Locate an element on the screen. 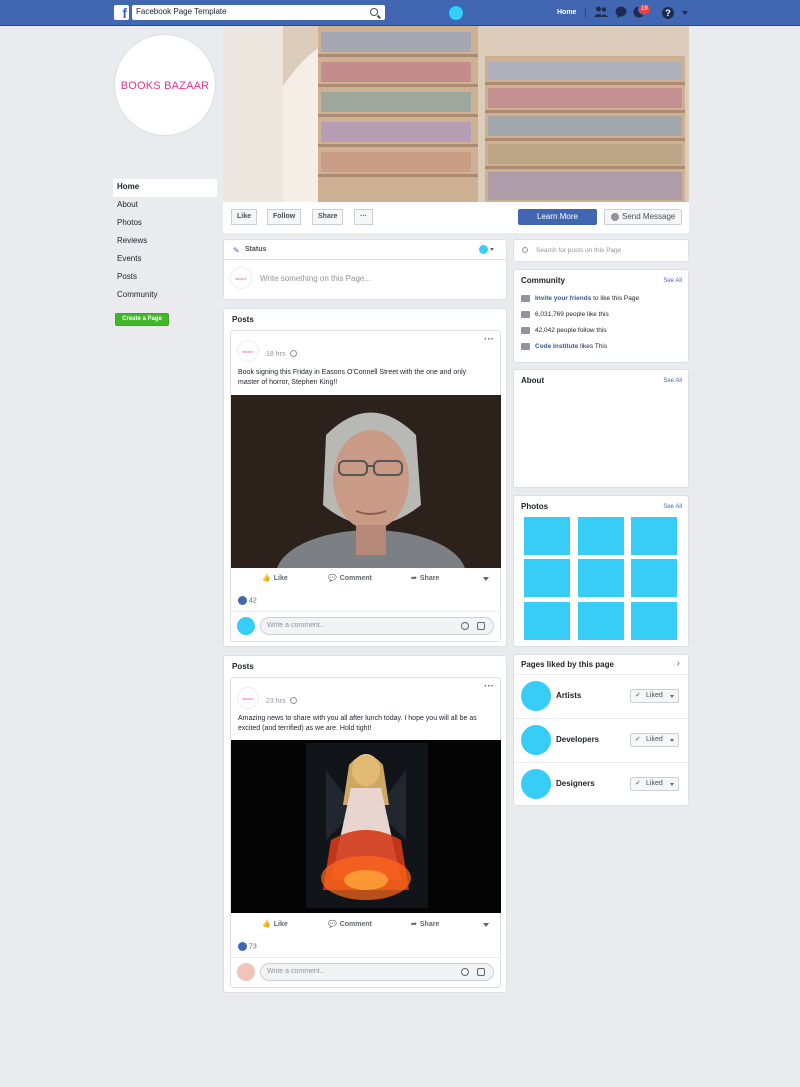 The width and height of the screenshot is (800, 1087). left-nav-item-events: Events is located at coordinates (165, 260).